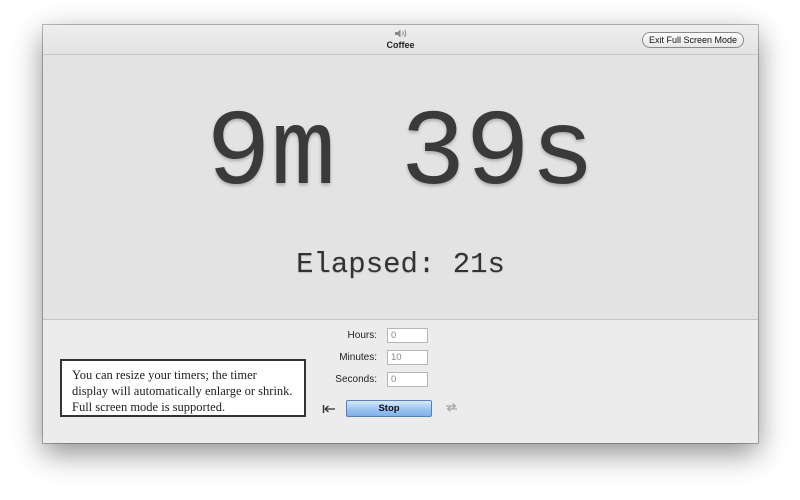 The height and width of the screenshot is (500, 800). What do you see at coordinates (451, 407) in the screenshot?
I see `repeat-icon` at bounding box center [451, 407].